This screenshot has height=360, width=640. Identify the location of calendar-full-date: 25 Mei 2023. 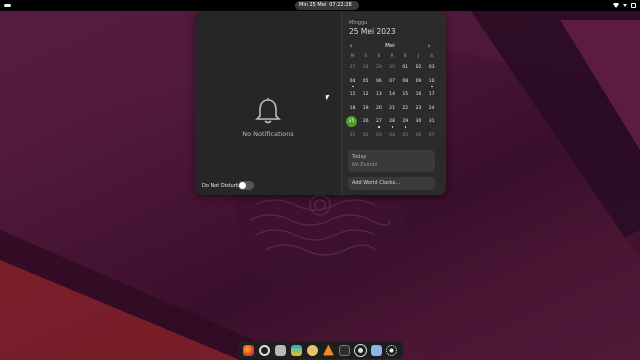
(372, 31).